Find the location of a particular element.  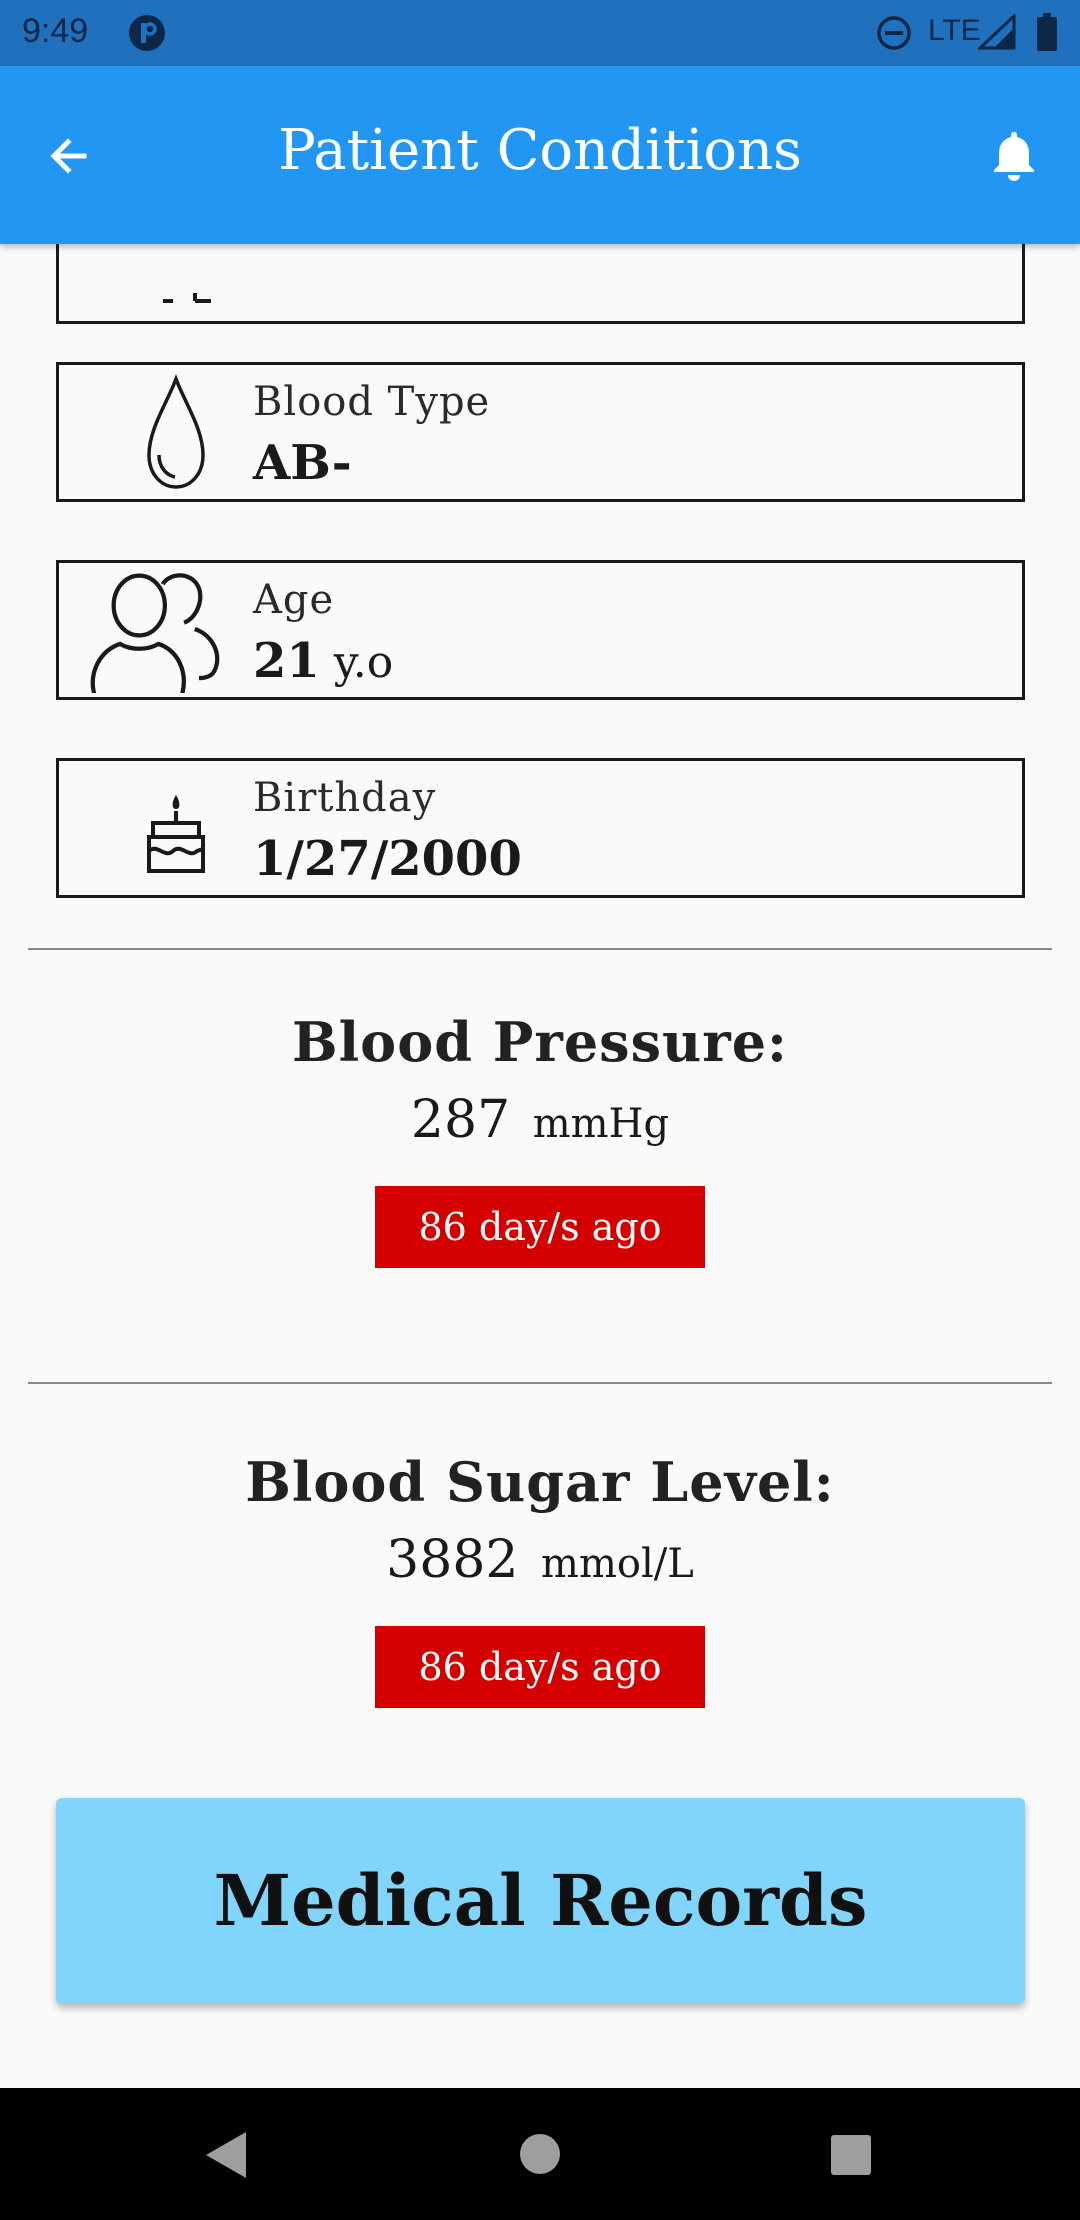

status-bar: 9:49 LTE is located at coordinates (540, 33).